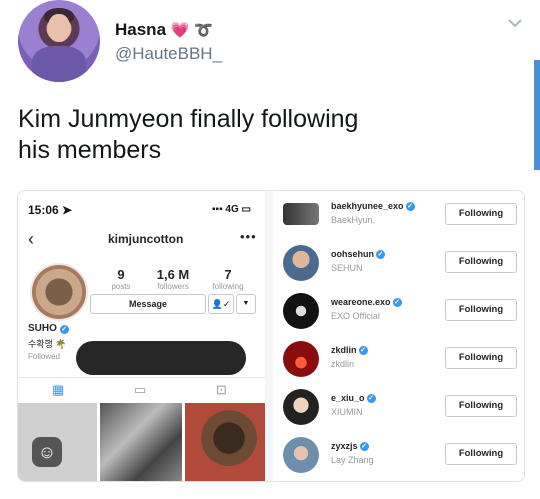 This screenshot has width=540, height=499. I want to click on author-name-text: Hasna, so click(141, 29).